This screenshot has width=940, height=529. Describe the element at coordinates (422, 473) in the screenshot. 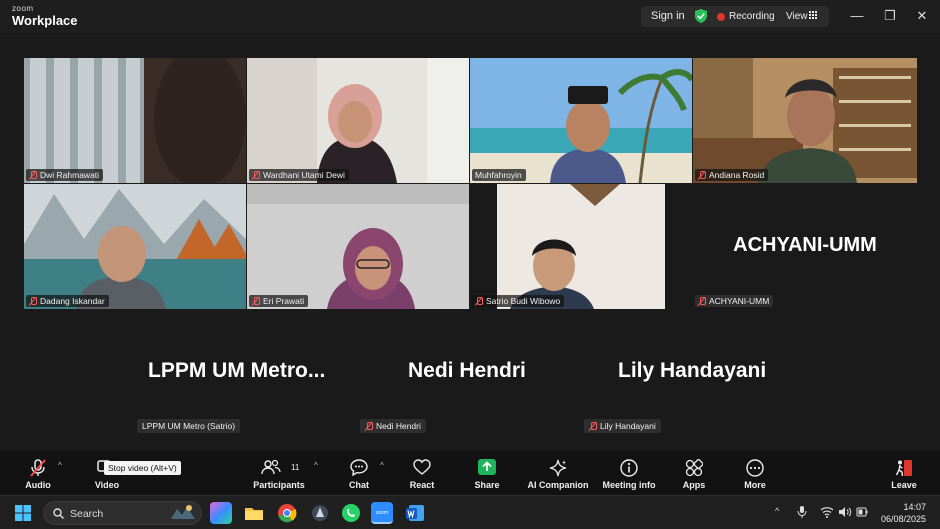

I see `react-button: React` at that location.